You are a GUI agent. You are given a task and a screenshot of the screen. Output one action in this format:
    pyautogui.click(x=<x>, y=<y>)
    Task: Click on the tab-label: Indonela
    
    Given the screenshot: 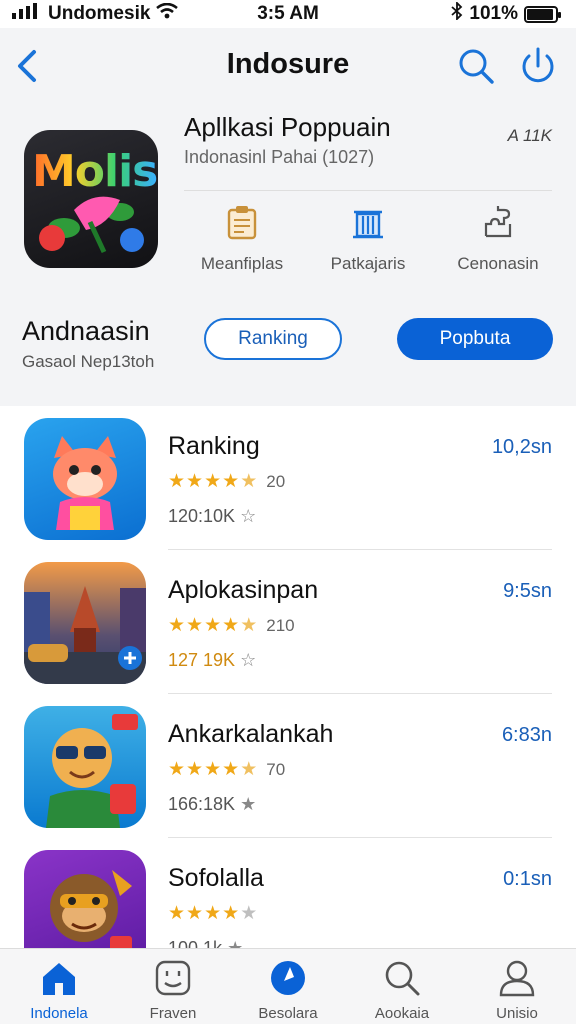 What is the action you would take?
    pyautogui.click(x=59, y=1013)
    